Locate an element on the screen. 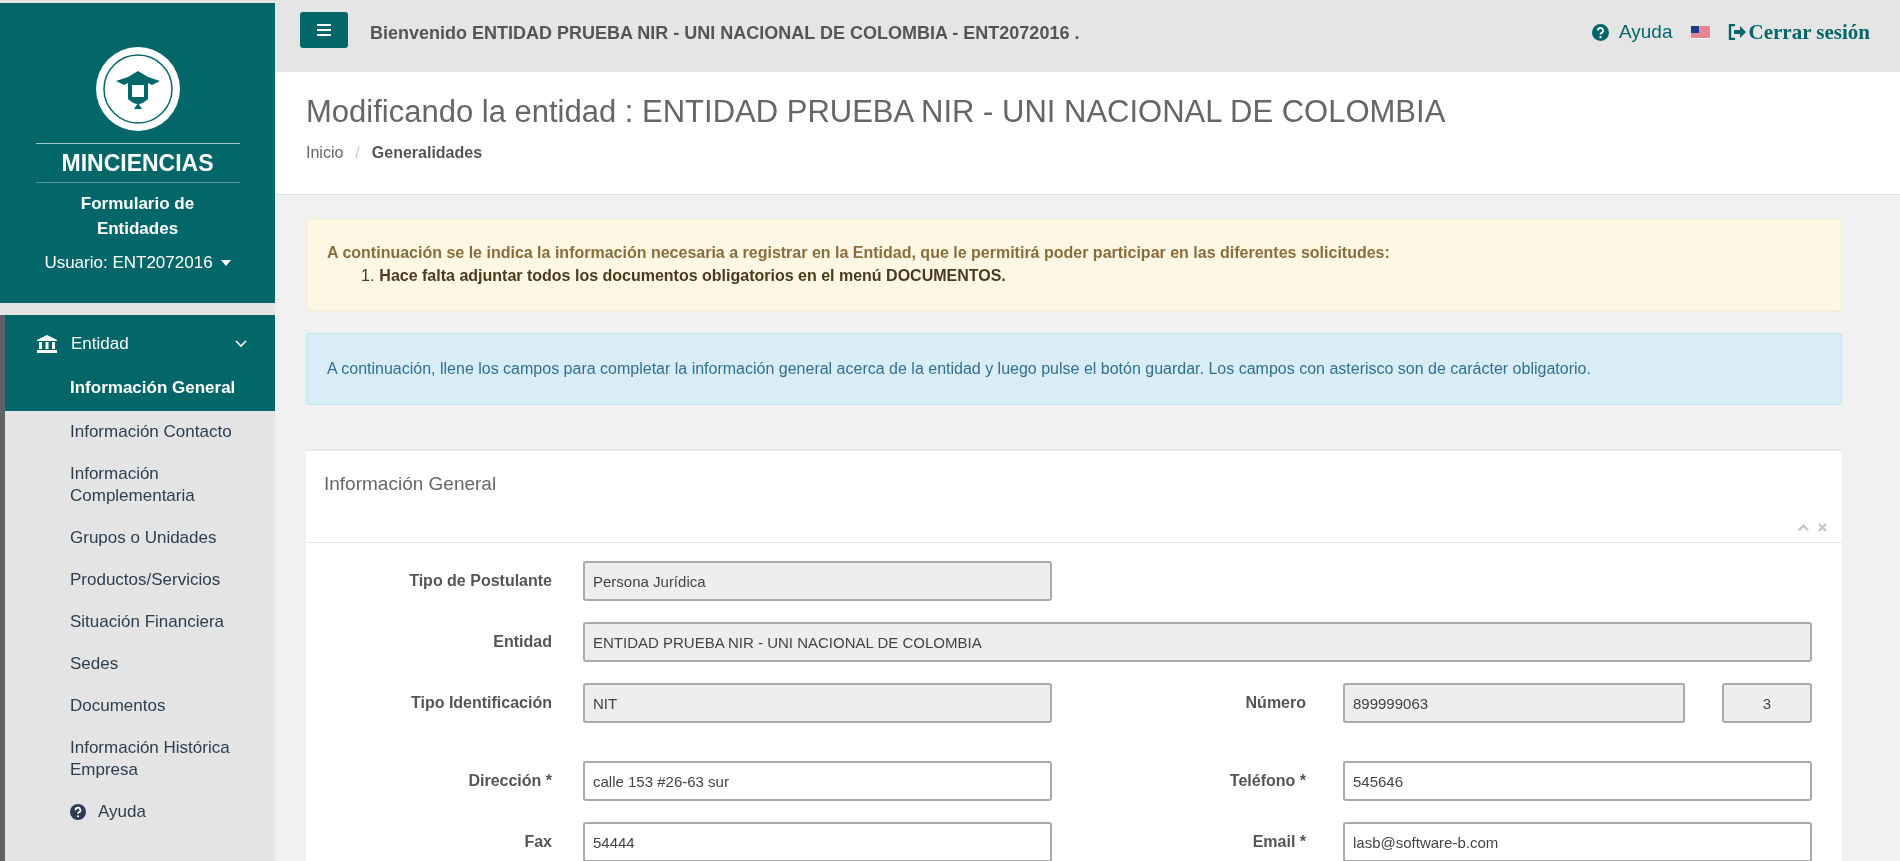  help-link: Ayuda is located at coordinates (1632, 32).